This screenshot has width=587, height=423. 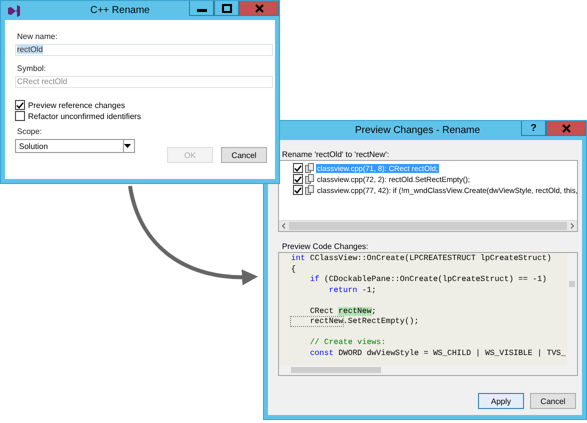 I want to click on new-name-value: rectOld, so click(x=30, y=49).